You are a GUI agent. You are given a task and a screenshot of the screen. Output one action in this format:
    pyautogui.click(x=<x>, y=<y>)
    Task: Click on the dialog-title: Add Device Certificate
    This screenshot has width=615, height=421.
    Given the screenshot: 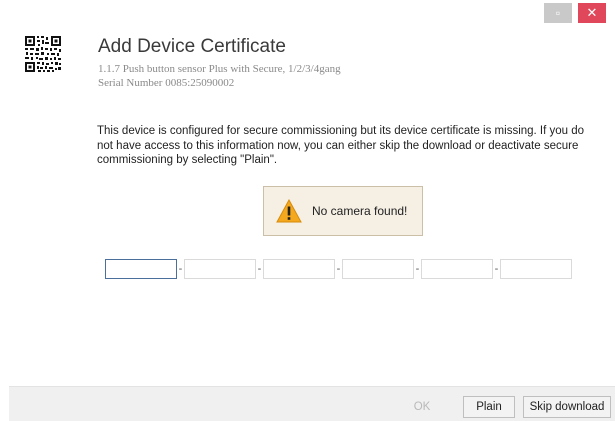 What is the action you would take?
    pyautogui.click(x=192, y=46)
    